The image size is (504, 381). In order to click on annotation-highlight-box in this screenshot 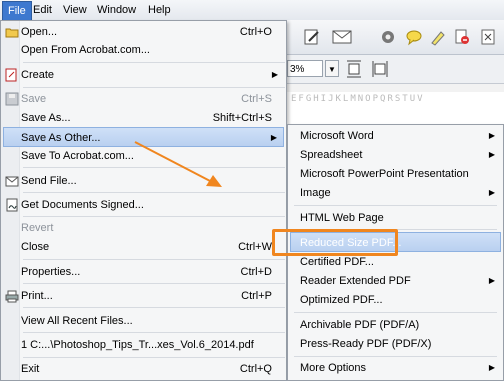, I will do `click(335, 242)`.